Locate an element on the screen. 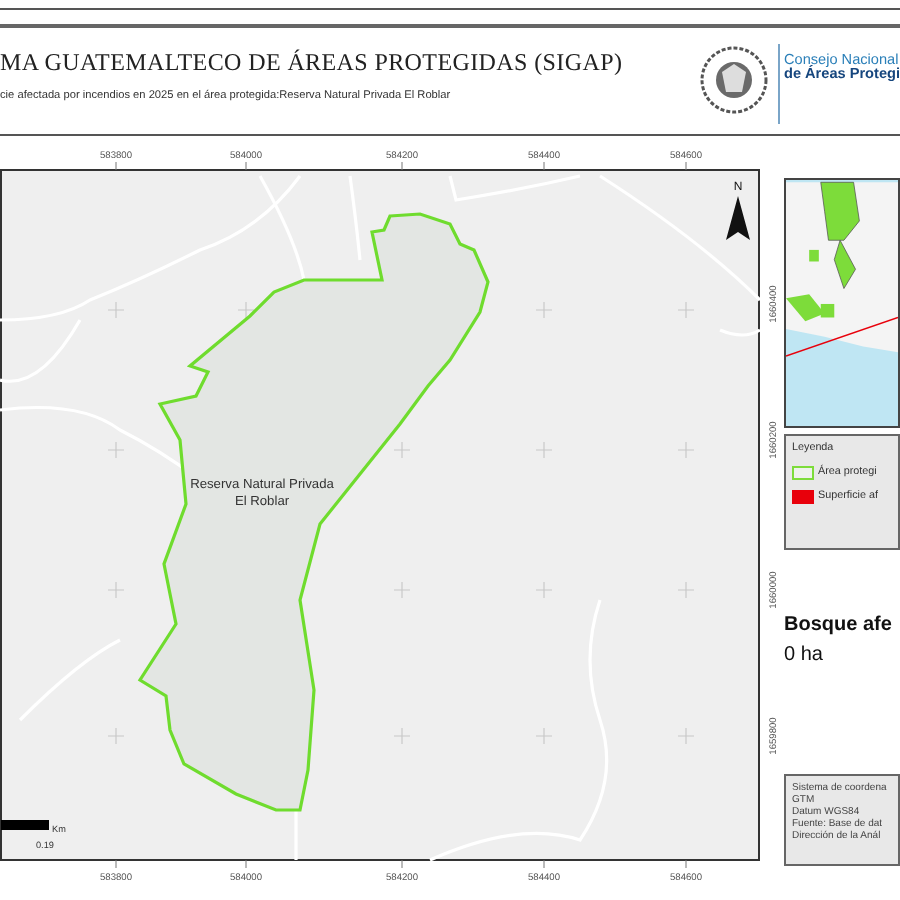 The width and height of the screenshot is (900, 900). summary-title: Bosque afe is located at coordinates (839, 626).